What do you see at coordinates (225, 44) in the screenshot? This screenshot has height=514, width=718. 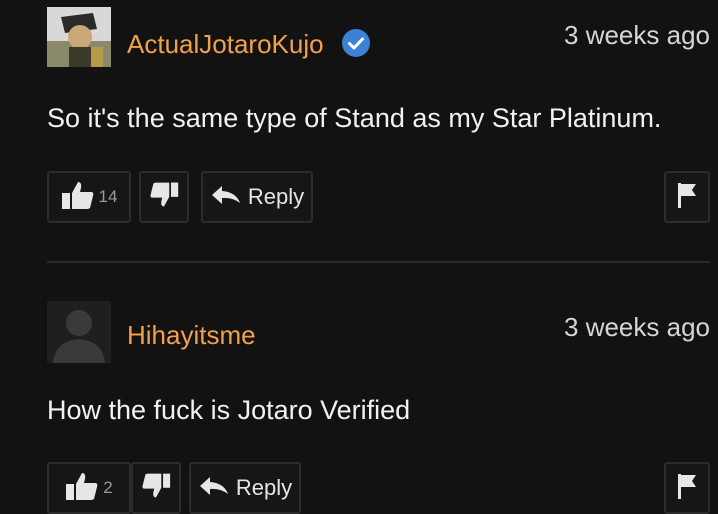 I see `username-text: ActualJotaroKujo` at bounding box center [225, 44].